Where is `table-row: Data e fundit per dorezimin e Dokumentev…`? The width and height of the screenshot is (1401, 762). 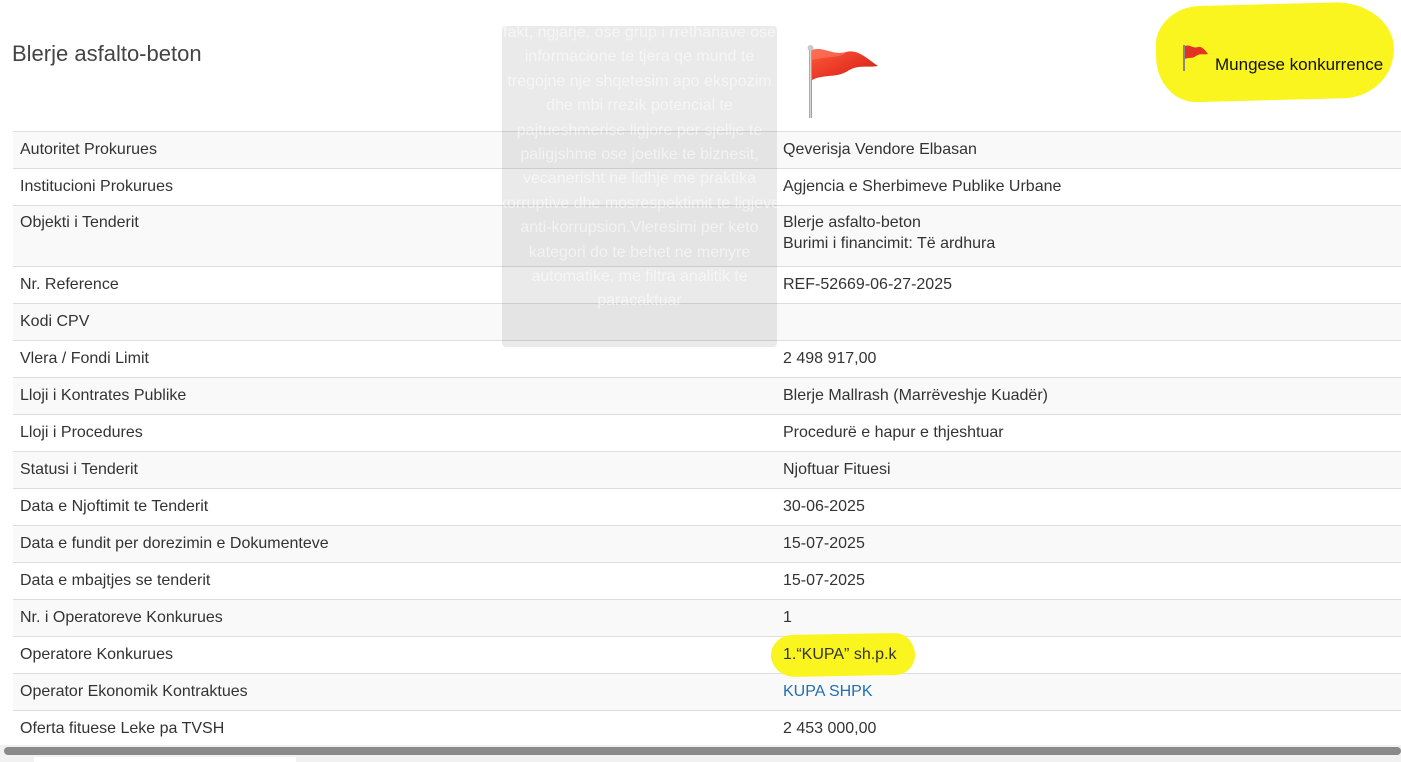 table-row: Data e fundit per dorezimin e Dokumentev… is located at coordinates (707, 544).